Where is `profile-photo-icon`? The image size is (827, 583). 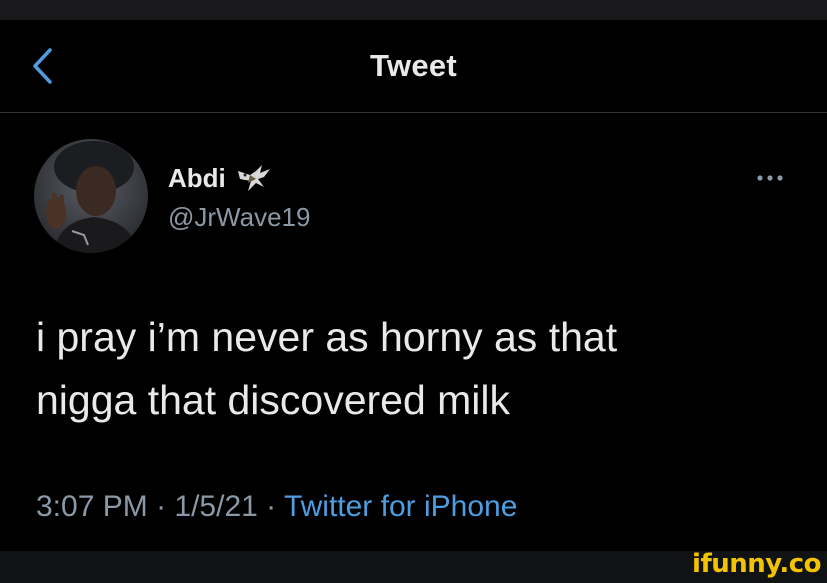 profile-photo-icon is located at coordinates (91, 196).